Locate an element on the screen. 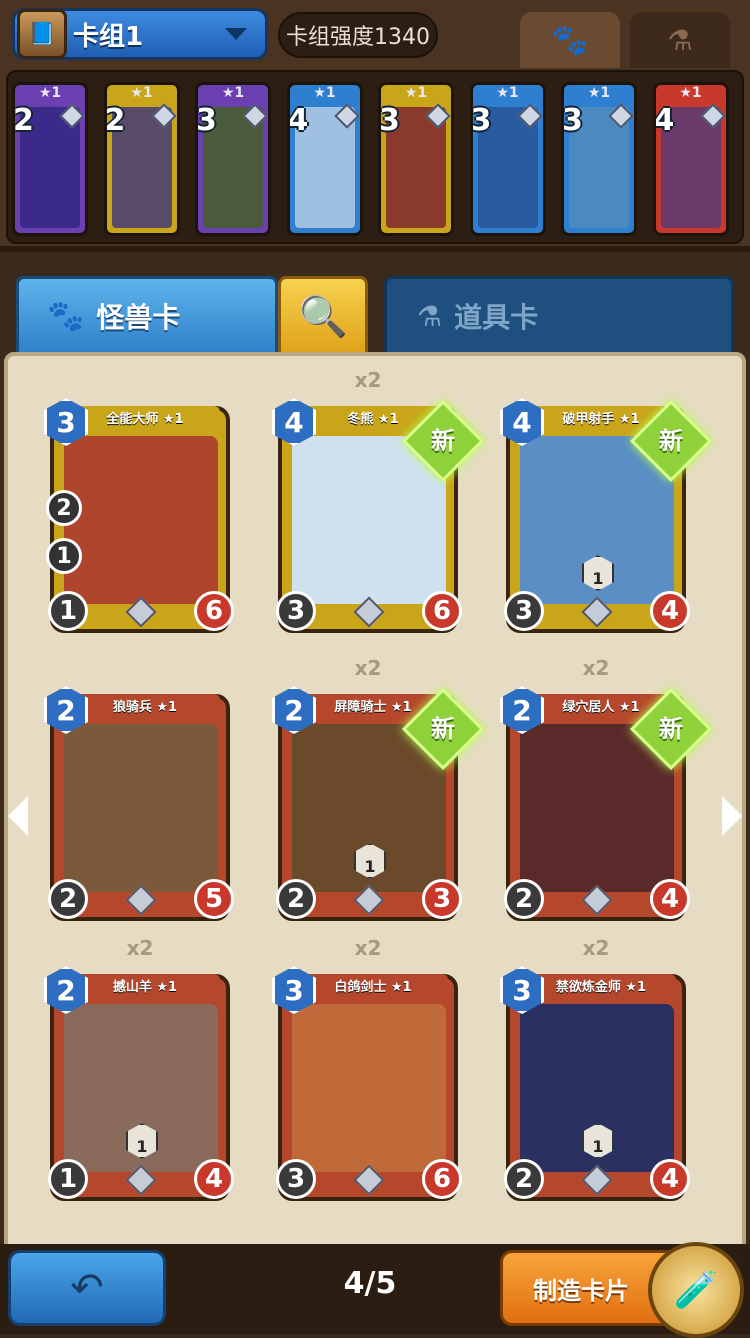  tab-monster-cards: 🐾 怪兽卡 is located at coordinates (147, 316).